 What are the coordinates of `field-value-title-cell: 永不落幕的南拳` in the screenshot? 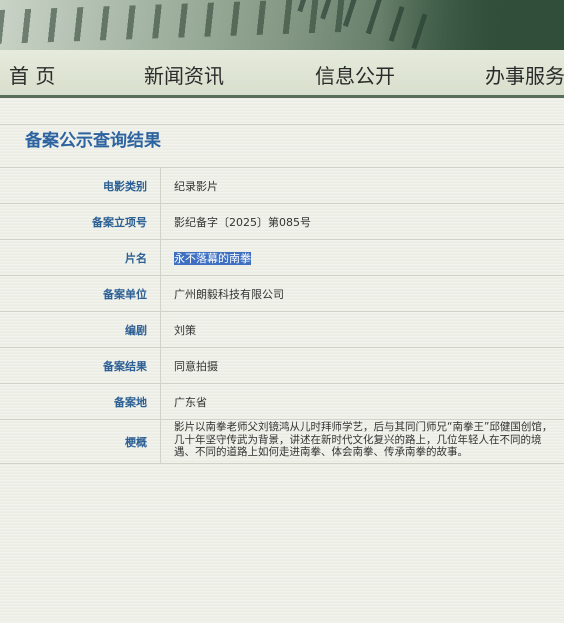 It's located at (362, 257).